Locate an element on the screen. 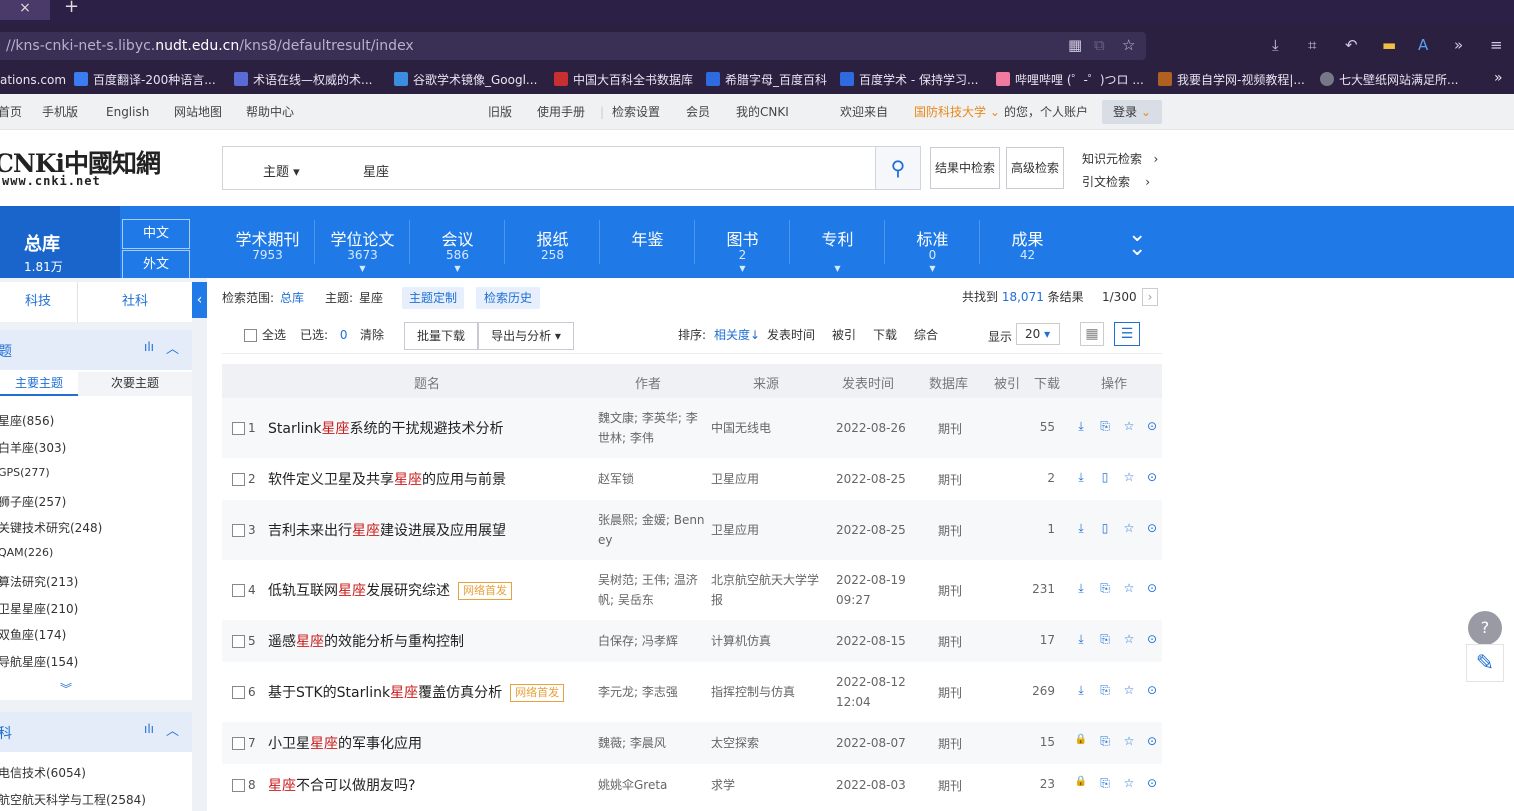 The height and width of the screenshot is (811, 1514). next-page-icon: › is located at coordinates (1150, 297).